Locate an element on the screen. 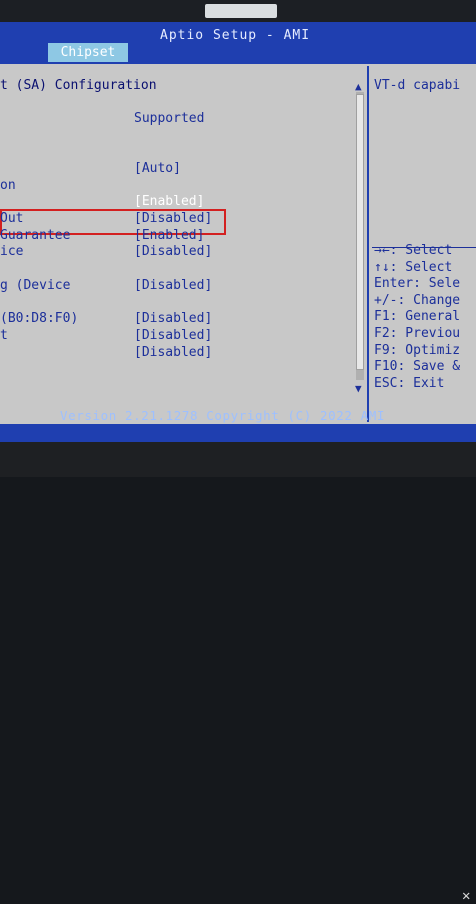 This screenshot has width=476, height=904. setting-value-supported: Supported is located at coordinates (169, 118).